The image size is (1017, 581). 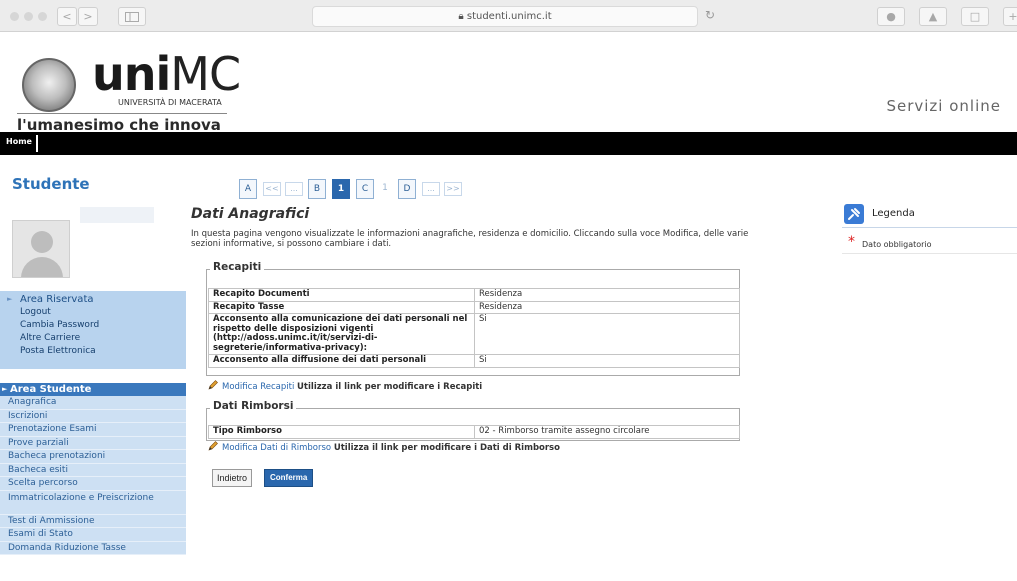 What do you see at coordinates (93, 484) in the screenshot?
I see `sidebar-item-scelta-percorso: Scelta percorso` at bounding box center [93, 484].